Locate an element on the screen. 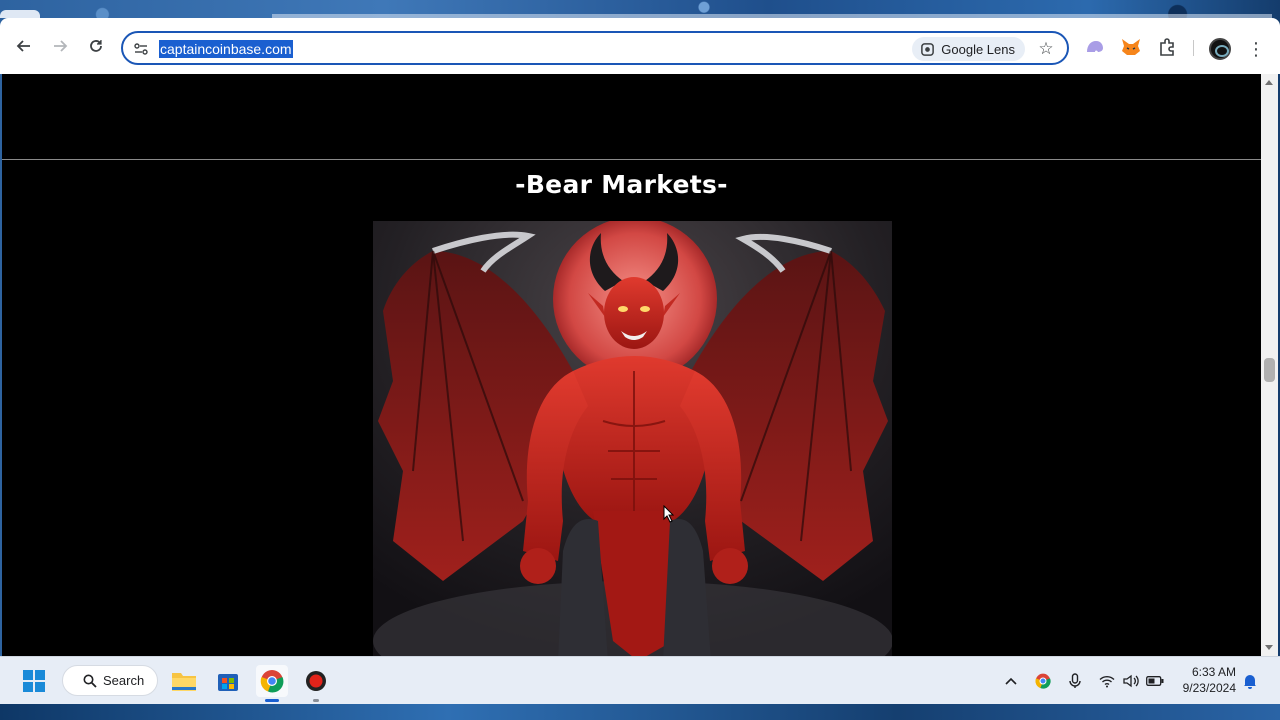 Image resolution: width=1280 pixels, height=720 pixels. search-icon is located at coordinates (90, 681).